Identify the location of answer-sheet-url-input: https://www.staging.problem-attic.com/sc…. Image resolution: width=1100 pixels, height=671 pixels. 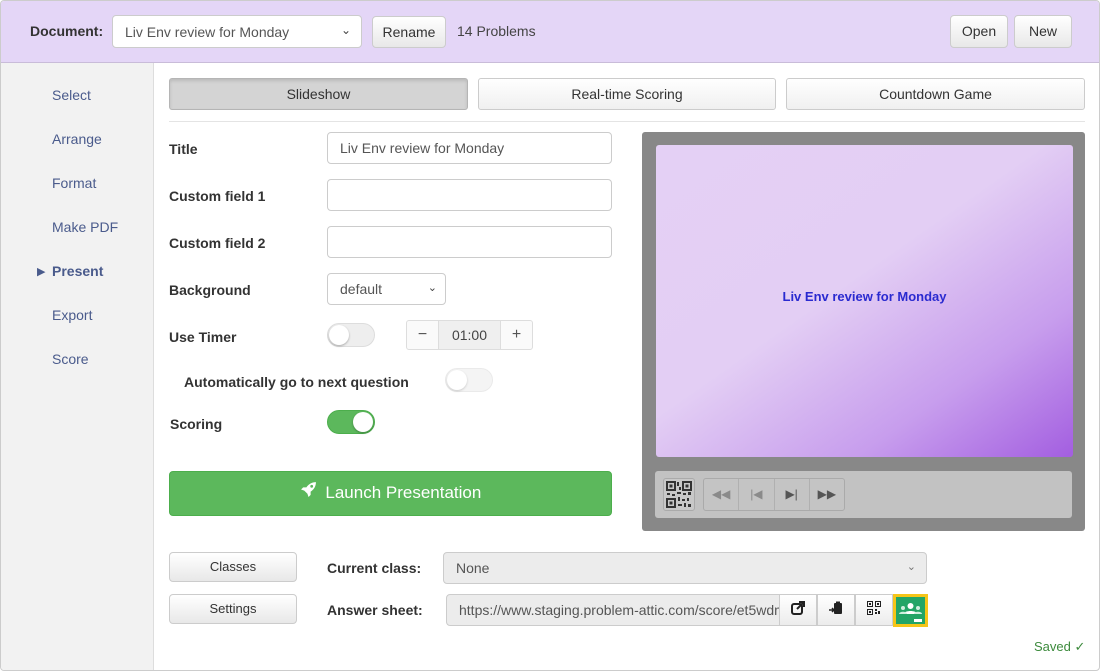
(613, 610).